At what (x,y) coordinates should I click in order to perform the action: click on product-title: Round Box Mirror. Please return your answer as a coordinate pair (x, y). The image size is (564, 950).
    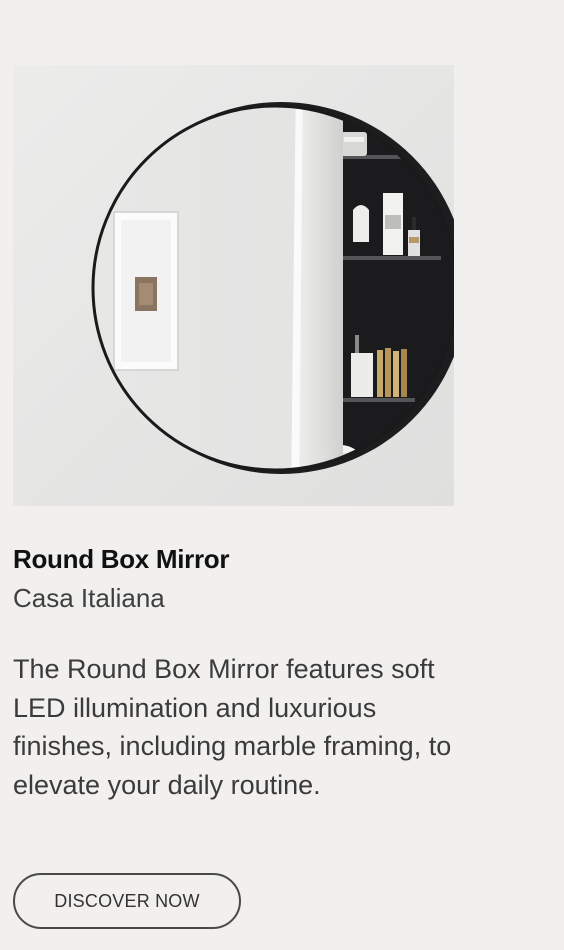
    Looking at the image, I should click on (121, 559).